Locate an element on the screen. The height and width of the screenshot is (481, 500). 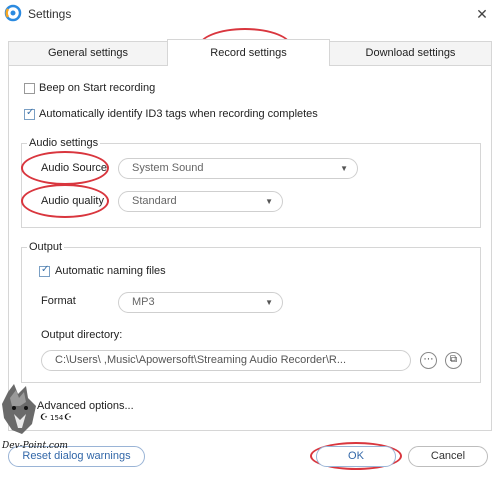
audio-quality-label: Audio quality is located at coordinates (72, 201).